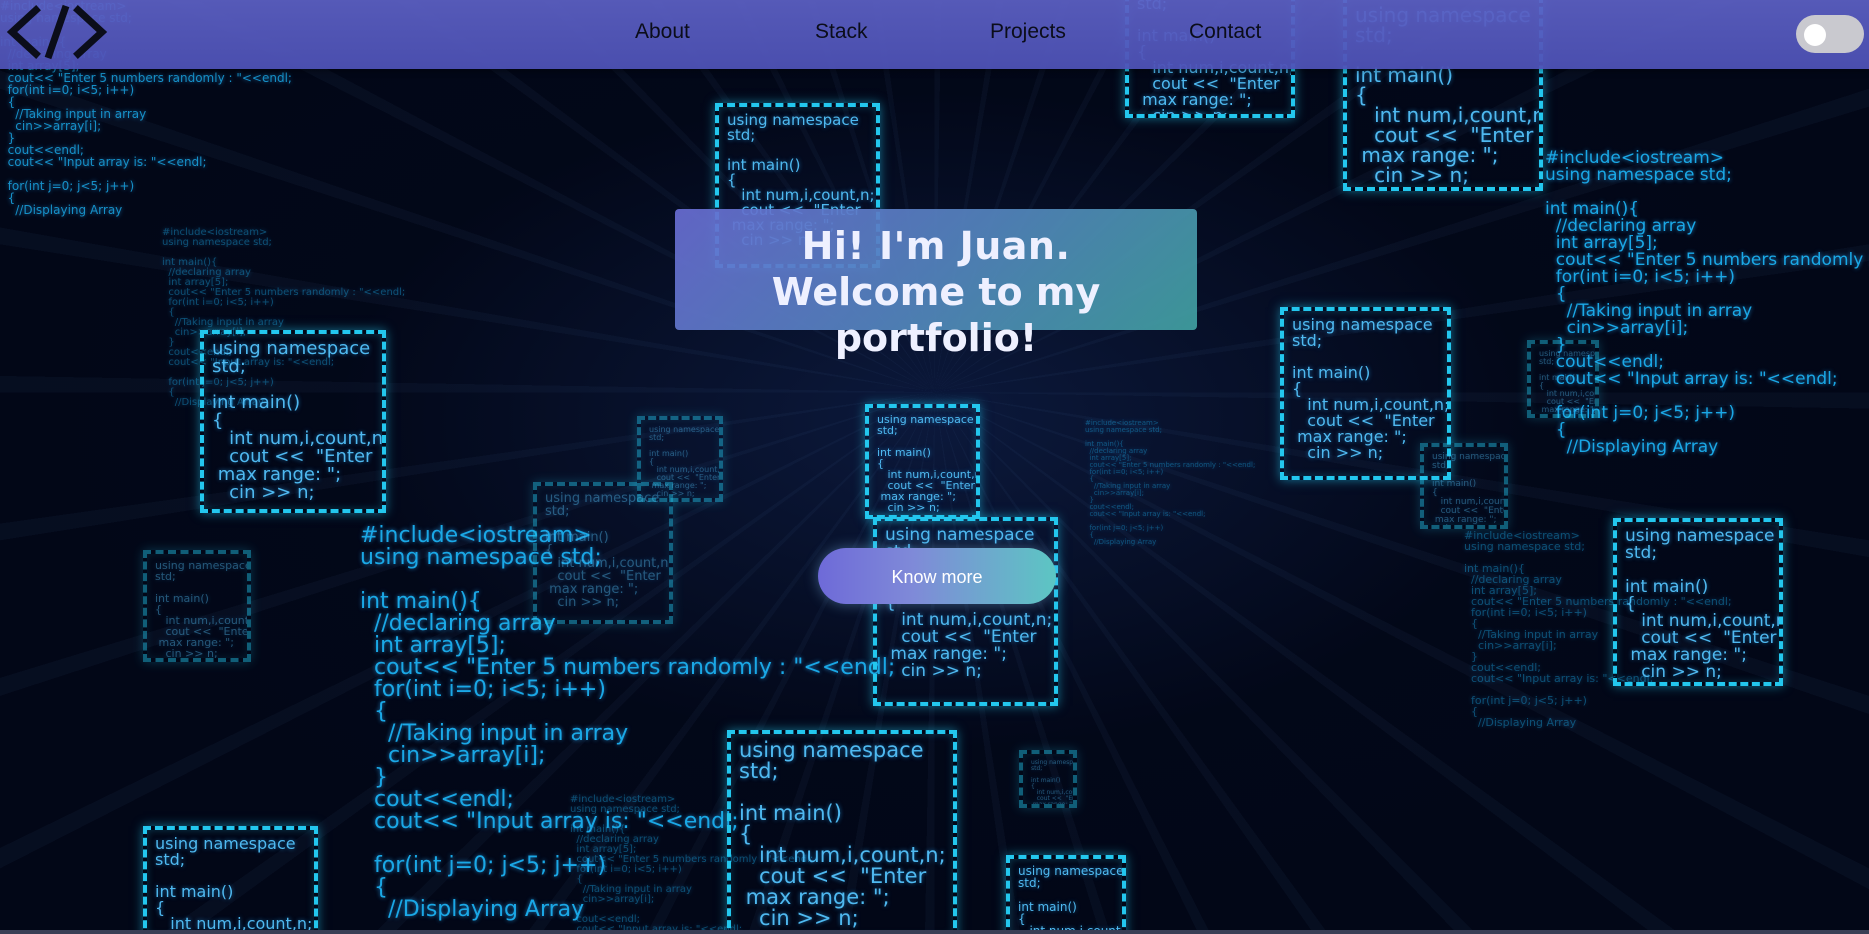 This screenshot has width=1869, height=934. I want to click on nav-contact: Contact, so click(1225, 32).